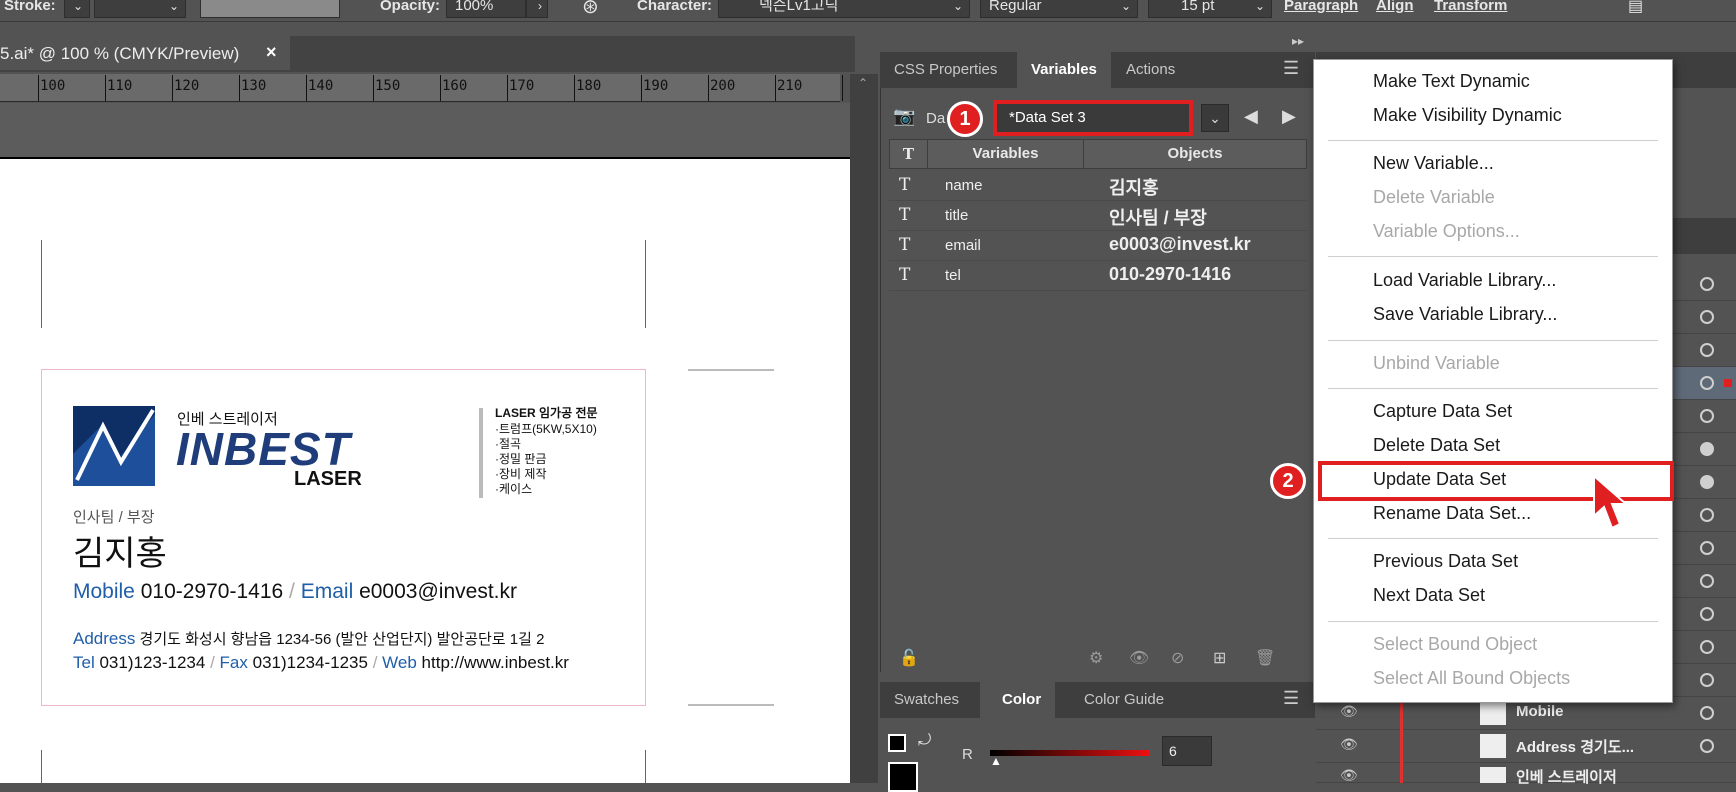 The width and height of the screenshot is (1736, 792). I want to click on menu-item-unbind-variable: Unbind Variable, so click(1436, 363).